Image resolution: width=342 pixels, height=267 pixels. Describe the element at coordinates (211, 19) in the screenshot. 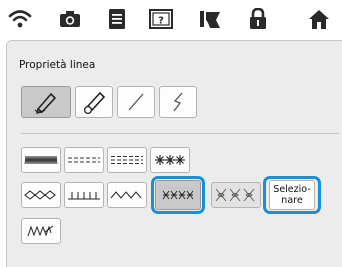

I see `threading-icon` at that location.